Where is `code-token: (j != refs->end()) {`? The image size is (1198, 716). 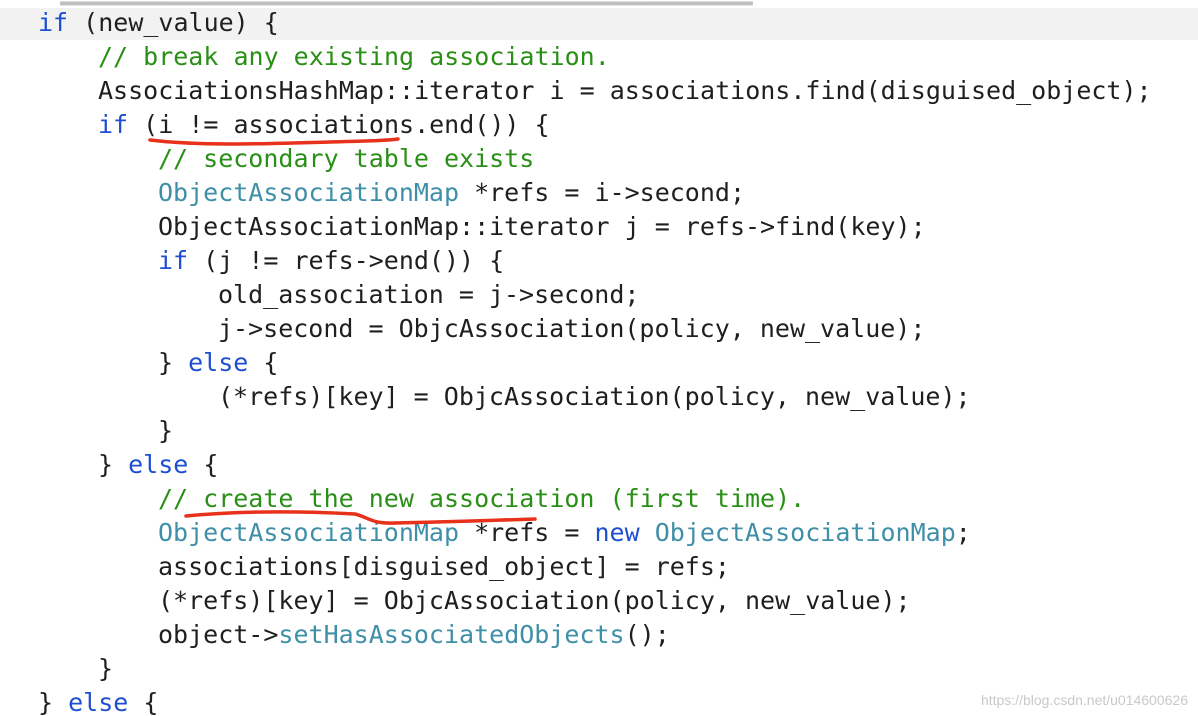 code-token: (j != refs->end()) { is located at coordinates (346, 260).